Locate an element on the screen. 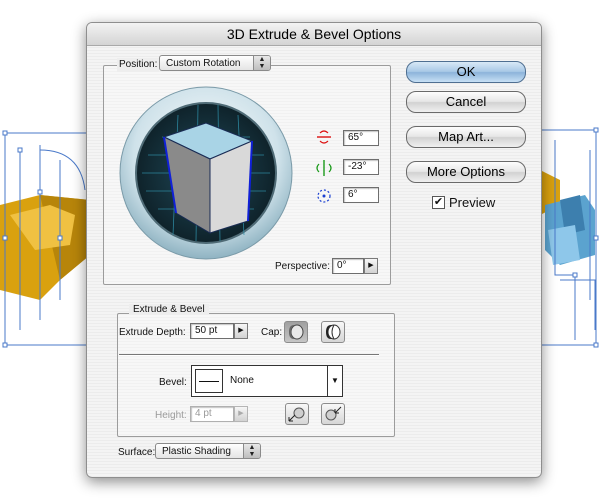 Image resolution: width=600 pixels, height=500 pixels. perspective-field: 0° is located at coordinates (348, 266).